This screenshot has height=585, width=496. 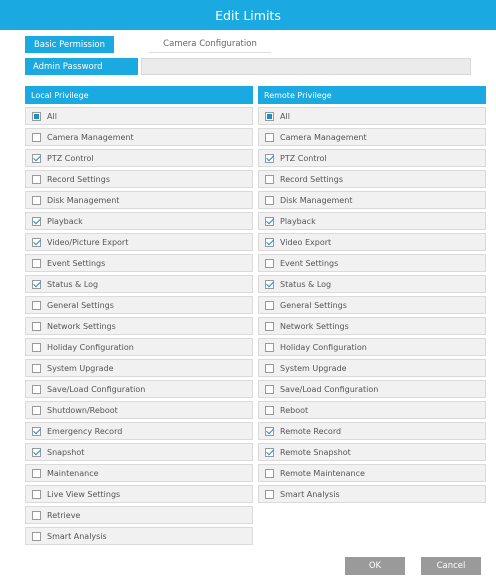 What do you see at coordinates (372, 221) in the screenshot?
I see `remote-privilege-item: Playback` at bounding box center [372, 221].